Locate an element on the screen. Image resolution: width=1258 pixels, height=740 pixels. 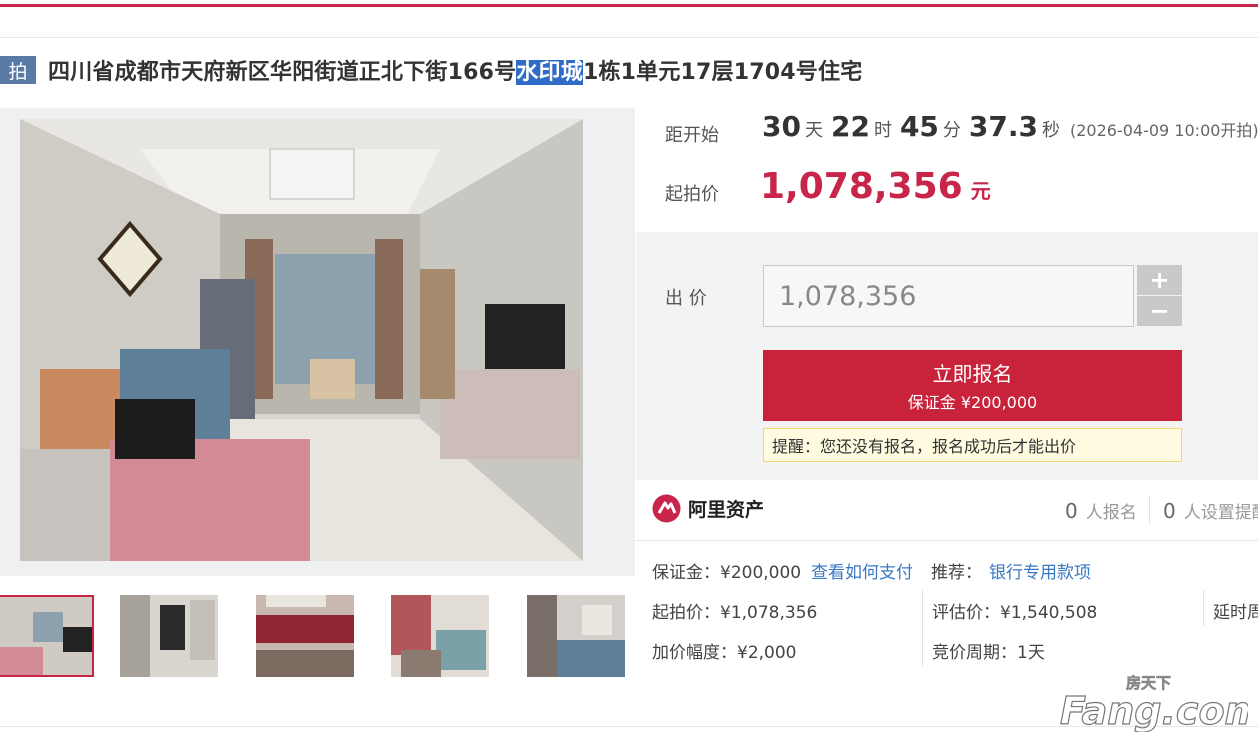
reminders-number: 0 is located at coordinates (1169, 511).